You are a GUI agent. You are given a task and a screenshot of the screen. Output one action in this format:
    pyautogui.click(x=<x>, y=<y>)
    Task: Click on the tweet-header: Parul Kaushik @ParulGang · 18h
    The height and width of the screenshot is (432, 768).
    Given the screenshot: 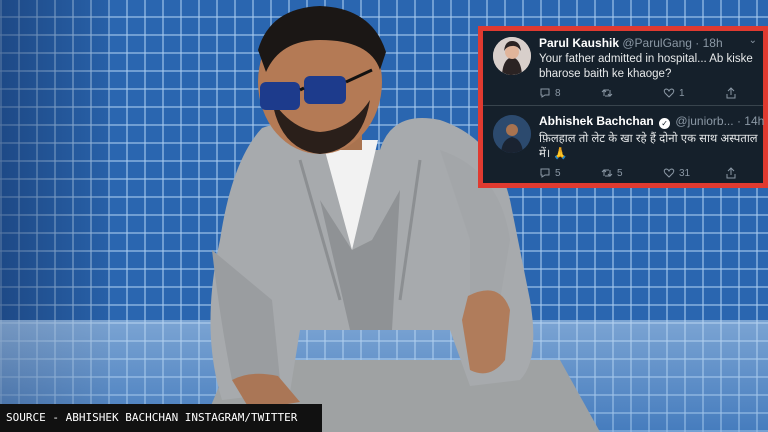 What is the action you would take?
    pyautogui.click(x=631, y=43)
    